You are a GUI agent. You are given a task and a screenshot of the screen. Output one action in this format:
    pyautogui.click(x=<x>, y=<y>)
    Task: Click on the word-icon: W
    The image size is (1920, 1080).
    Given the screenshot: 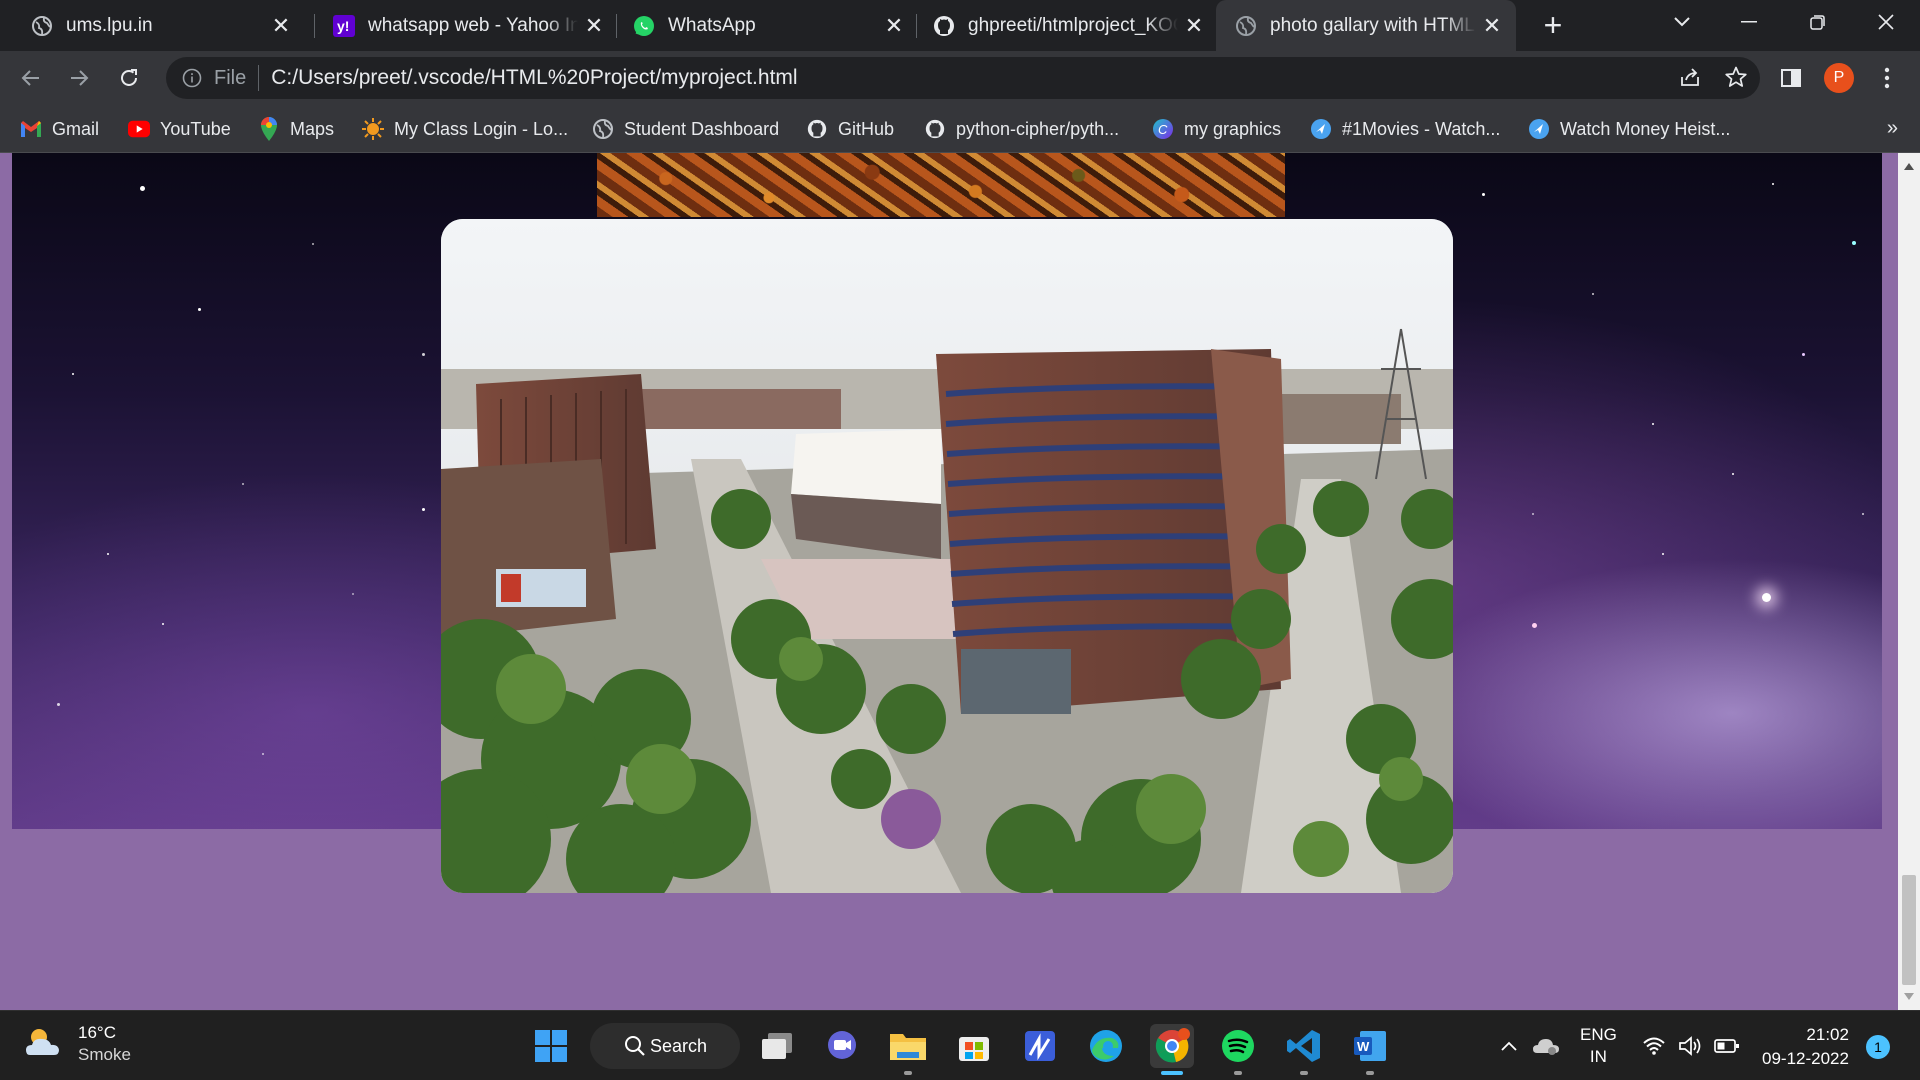 What is the action you would take?
    pyautogui.click(x=1370, y=1049)
    